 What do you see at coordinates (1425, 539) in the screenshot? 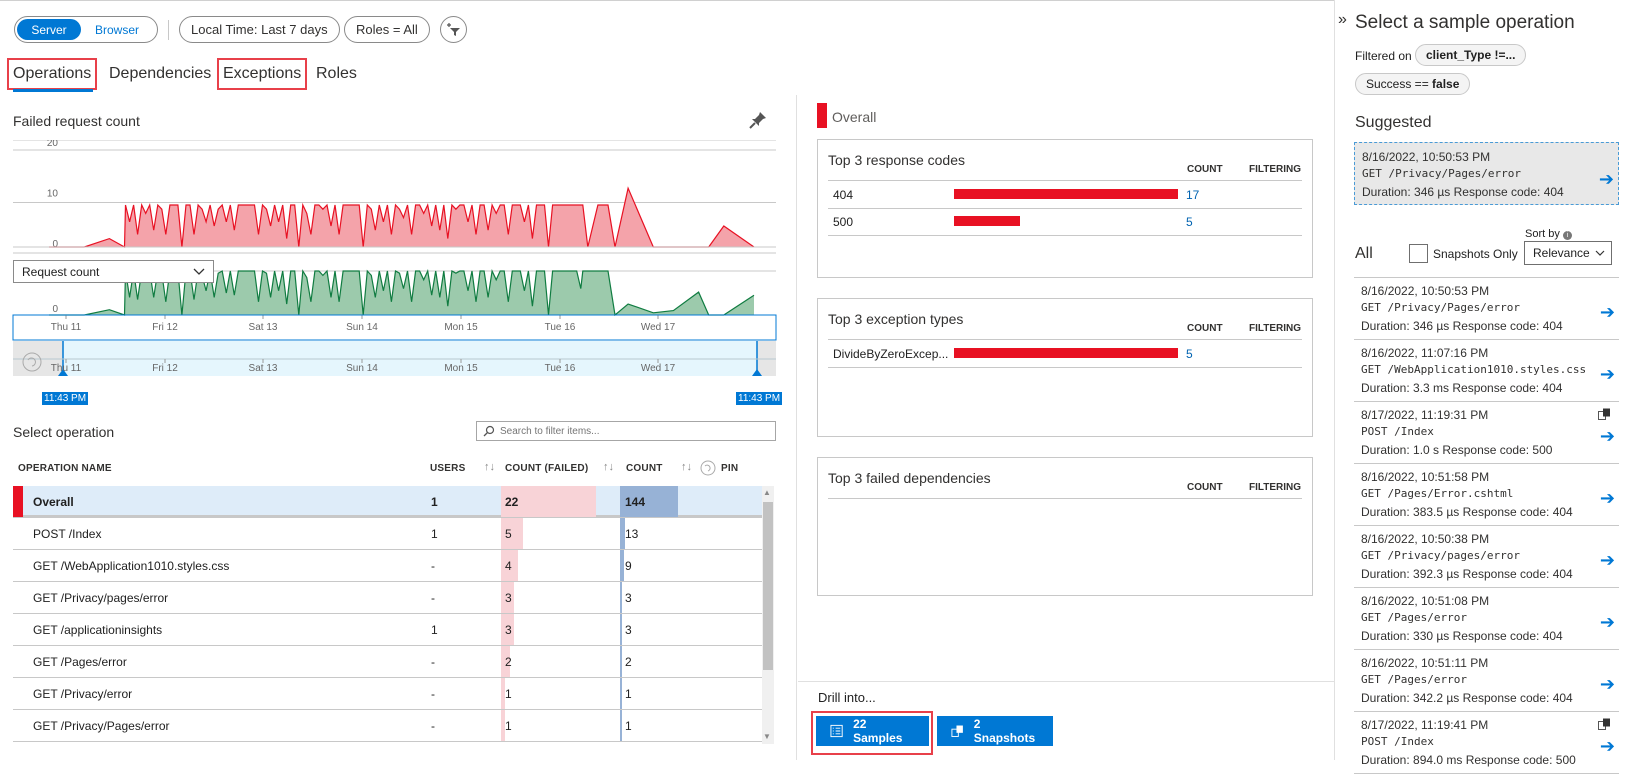
I see `sample-time: 8/16/2022, 10:50:38 PM` at bounding box center [1425, 539].